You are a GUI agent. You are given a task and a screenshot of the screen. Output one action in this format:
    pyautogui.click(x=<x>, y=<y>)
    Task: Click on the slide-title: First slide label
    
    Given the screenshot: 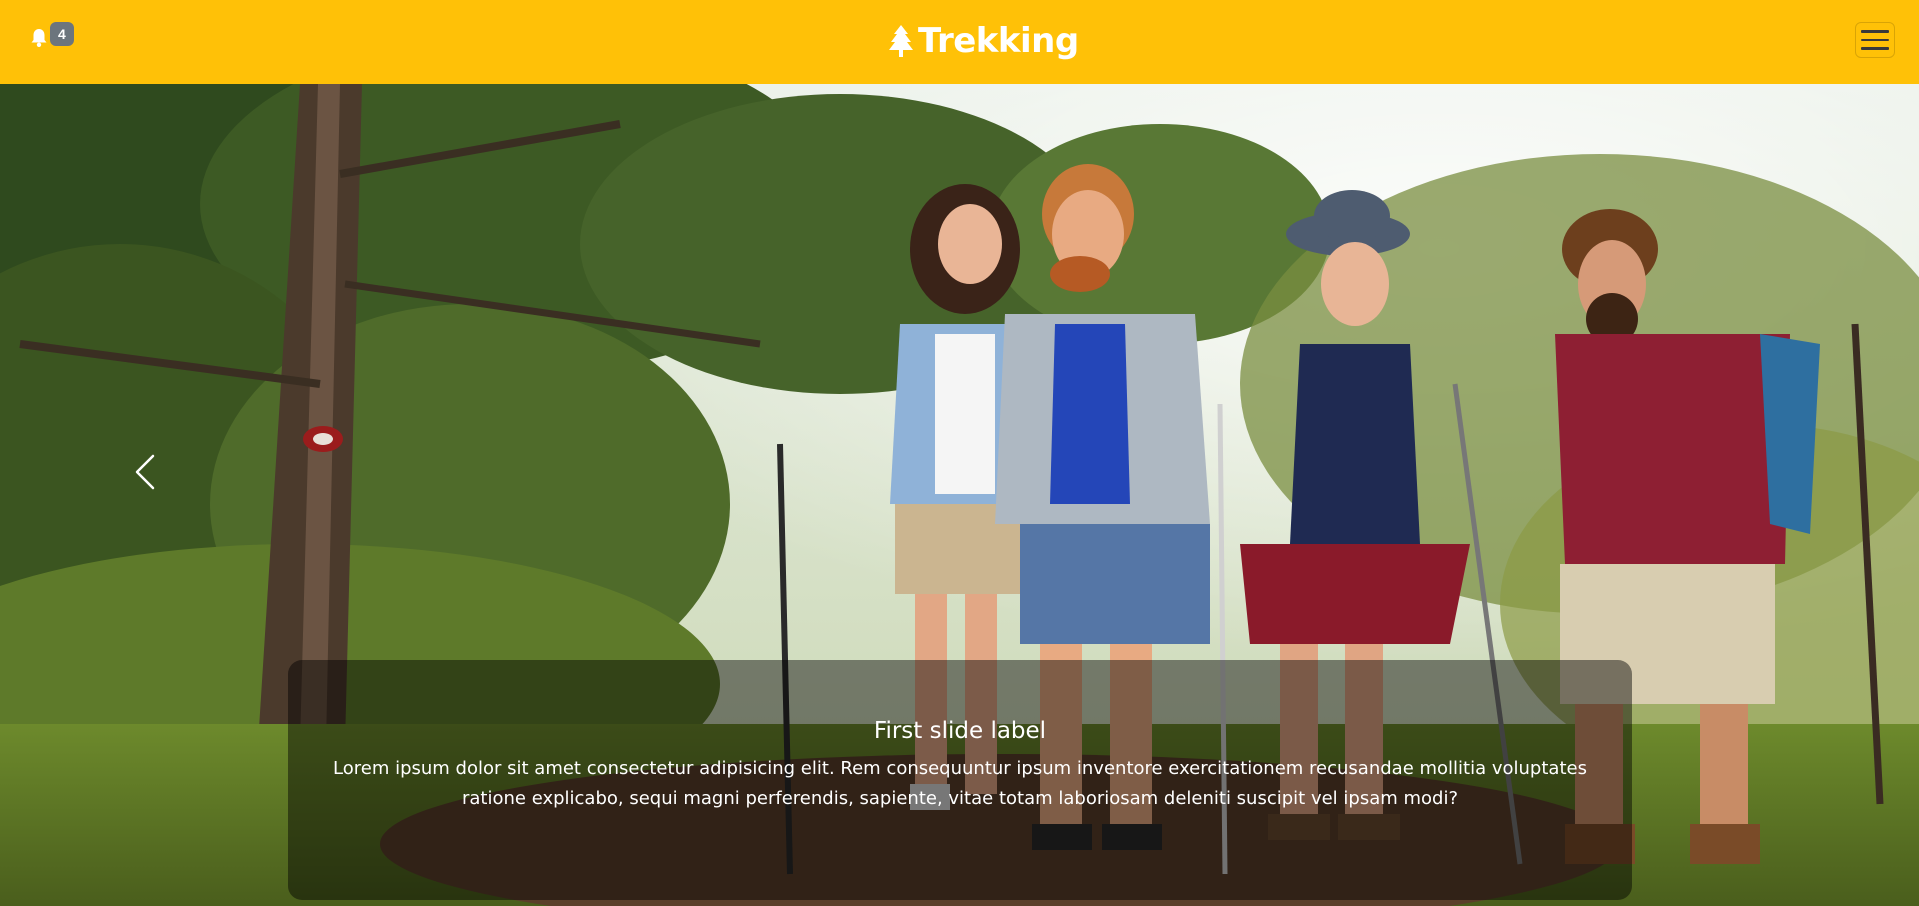 What is the action you would take?
    pyautogui.click(x=960, y=731)
    